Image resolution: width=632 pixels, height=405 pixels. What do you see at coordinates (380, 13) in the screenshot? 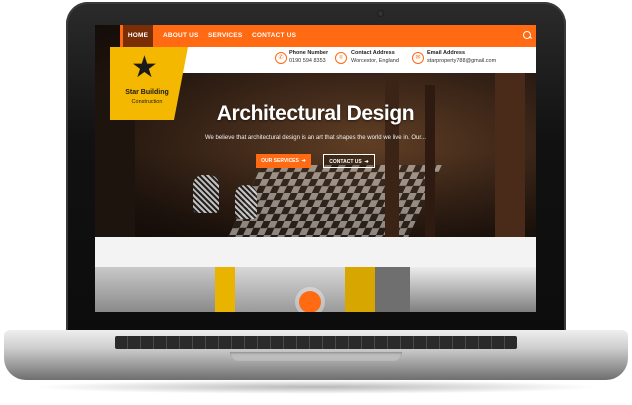
I see `webcam` at bounding box center [380, 13].